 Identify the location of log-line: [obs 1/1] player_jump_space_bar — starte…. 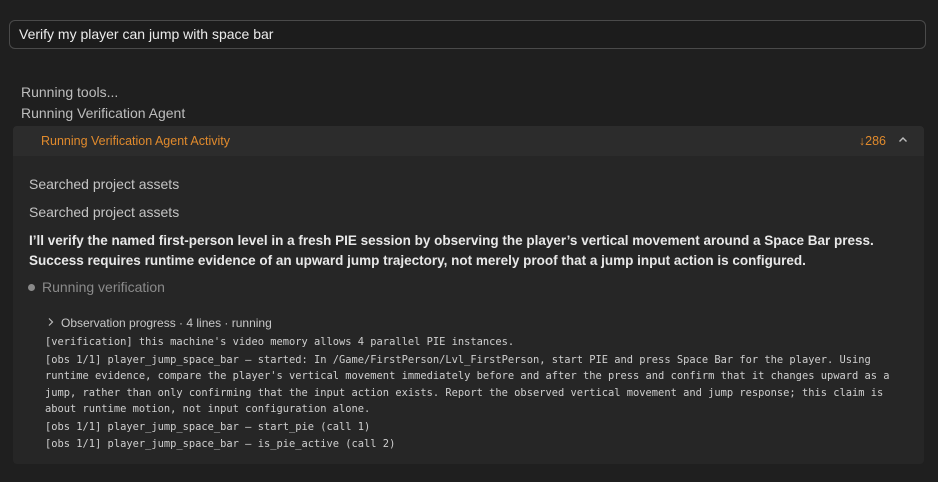
(470, 384).